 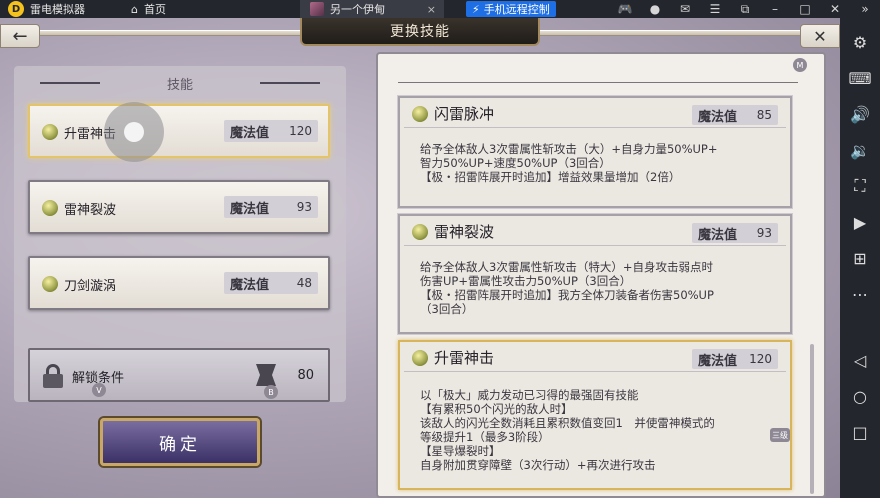 I want to click on remote-control-button: ⚡ 手机远程控制, so click(x=511, y=9).